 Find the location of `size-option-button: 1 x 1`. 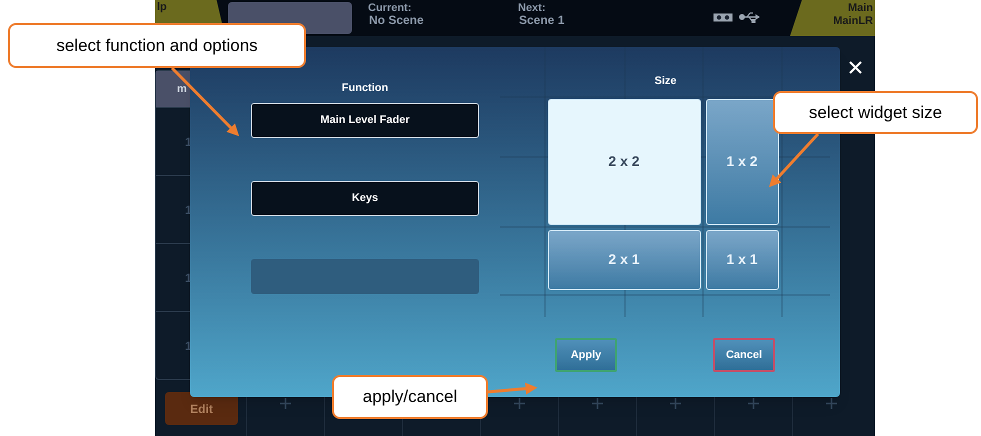

size-option-button: 1 x 1 is located at coordinates (742, 260).